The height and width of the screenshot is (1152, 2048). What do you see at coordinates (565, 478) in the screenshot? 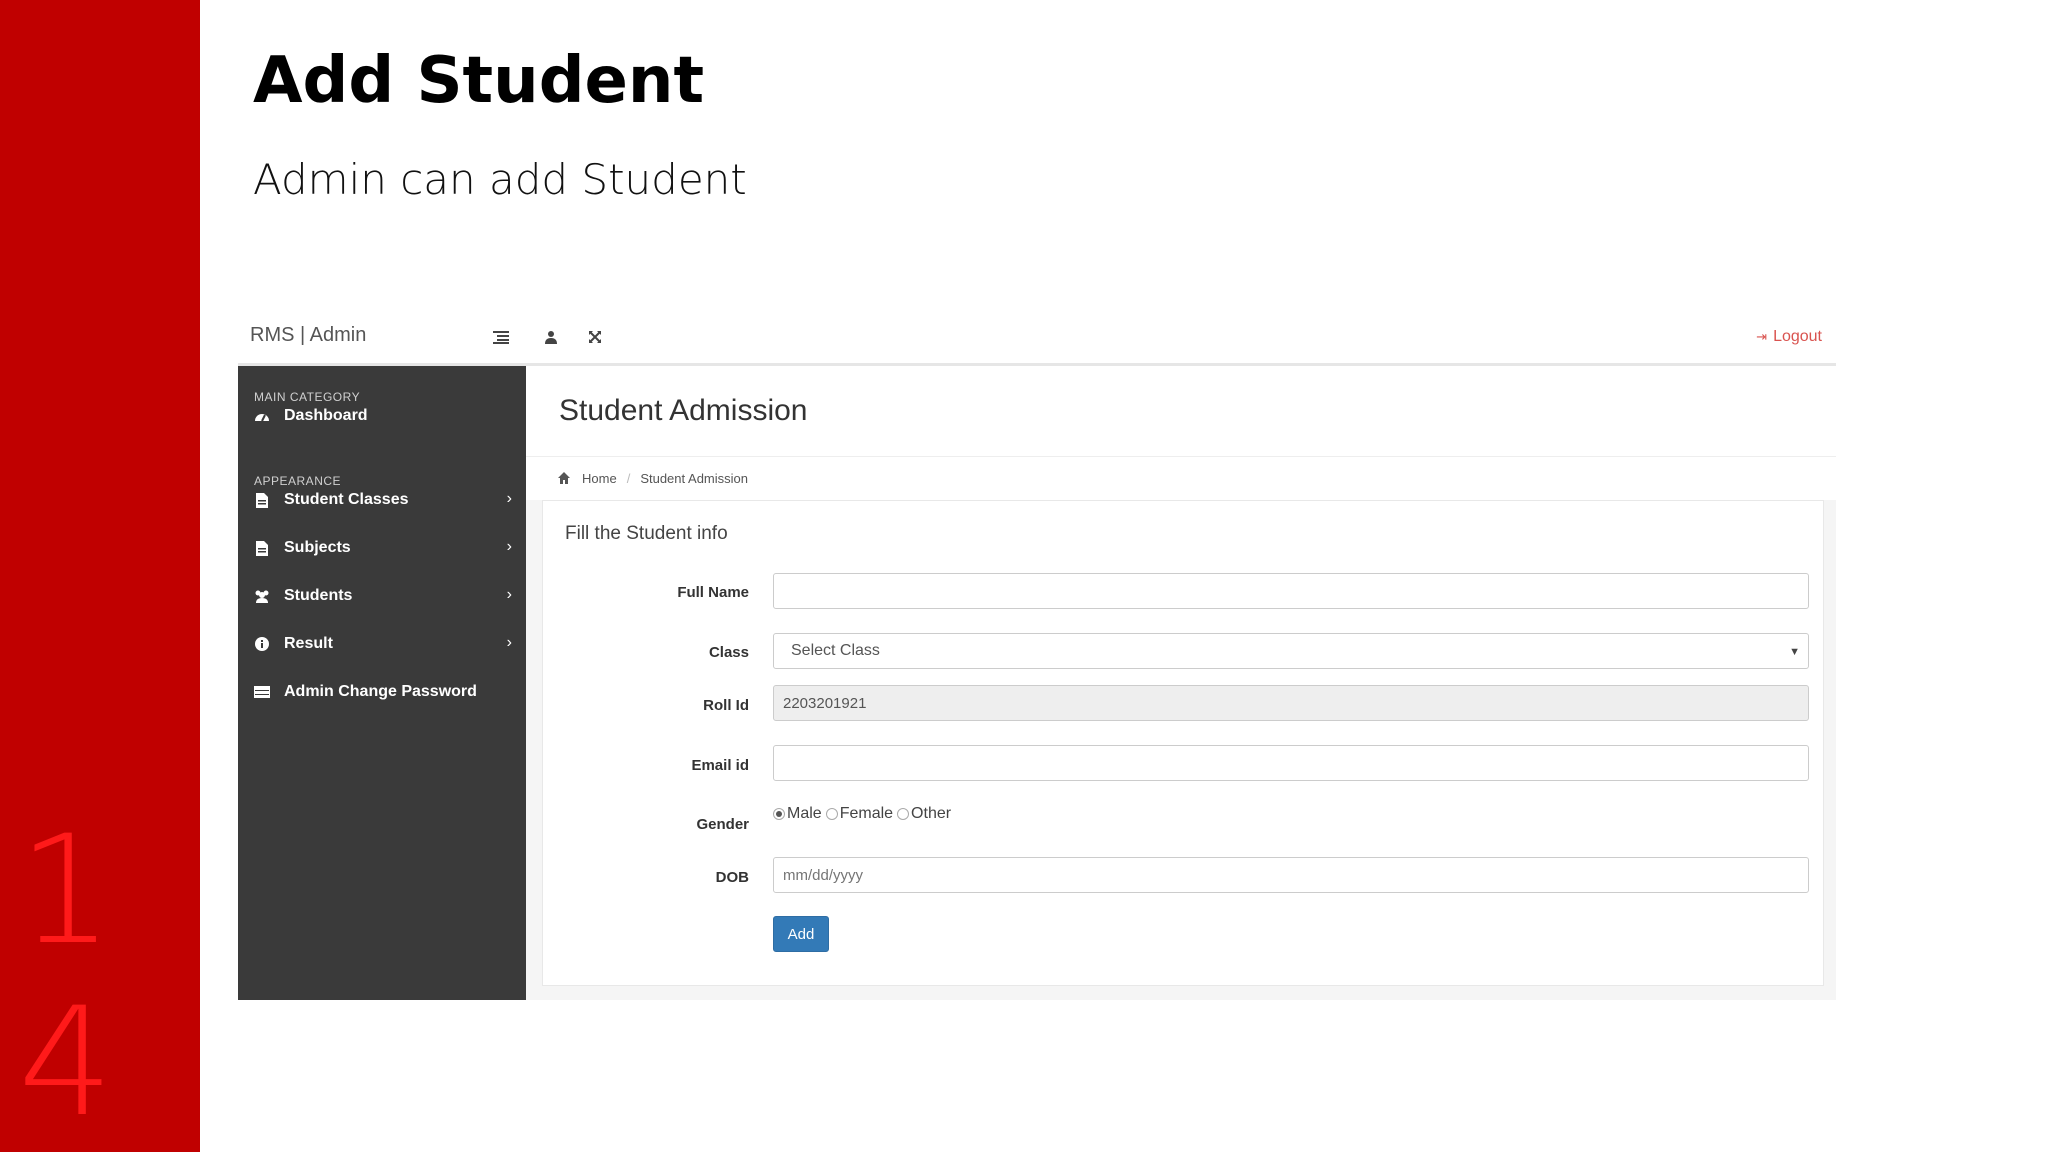
I see `home-icon` at bounding box center [565, 478].